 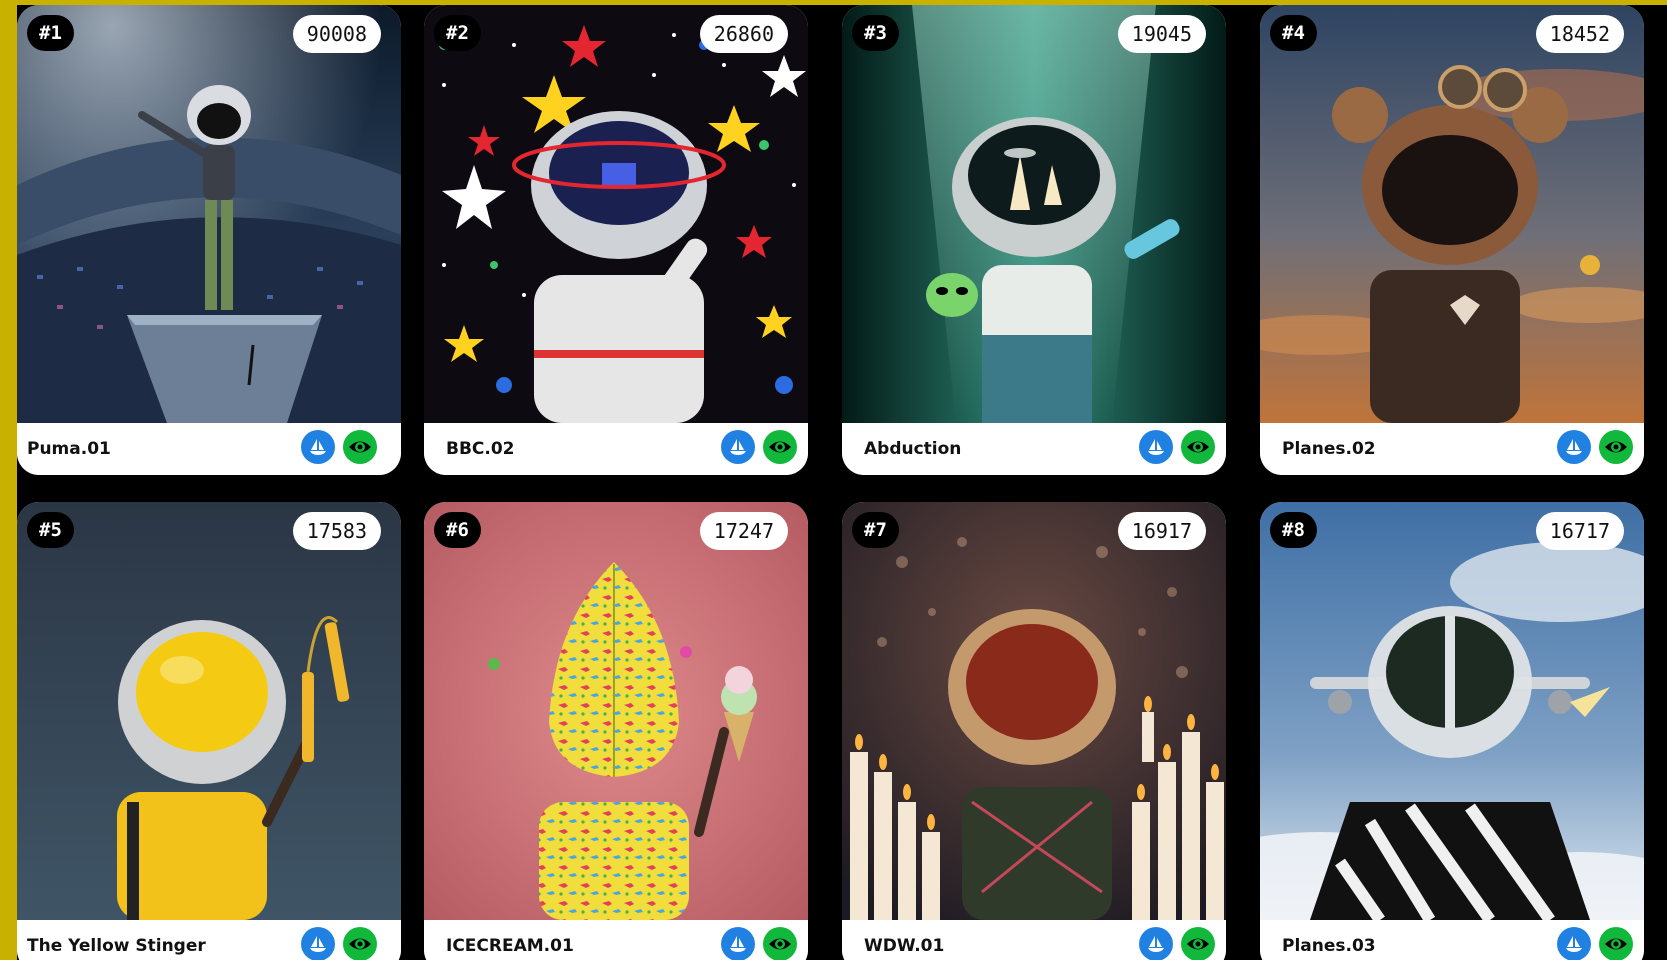 What do you see at coordinates (743, 531) in the screenshot?
I see `score-badge: 17247` at bounding box center [743, 531].